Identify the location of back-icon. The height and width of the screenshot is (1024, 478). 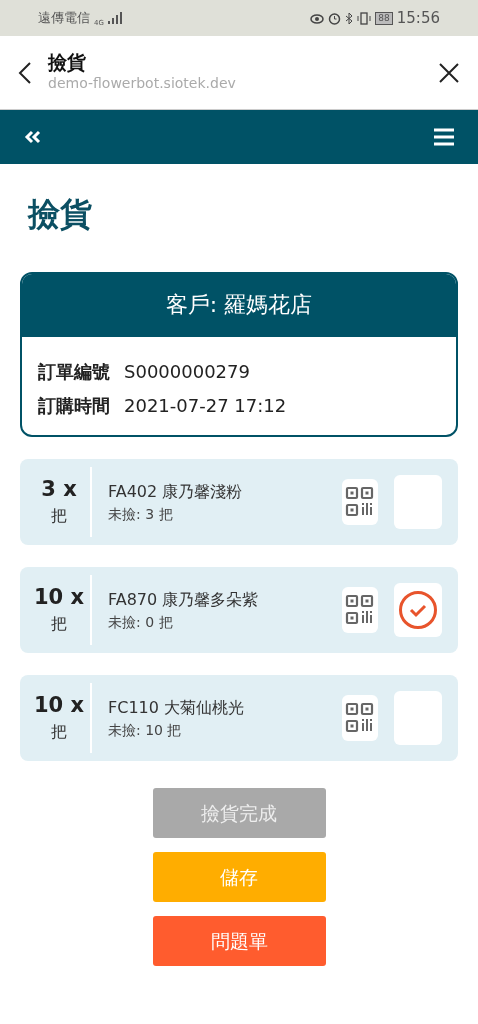
(25, 72).